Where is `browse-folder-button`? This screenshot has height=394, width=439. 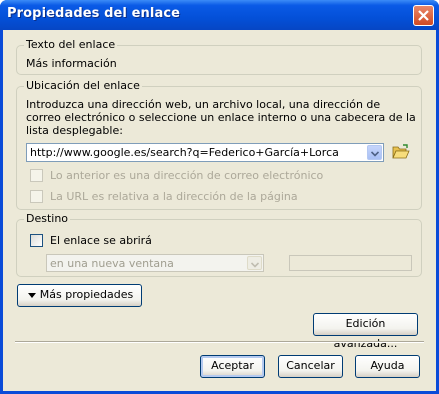 browse-folder-button is located at coordinates (401, 152).